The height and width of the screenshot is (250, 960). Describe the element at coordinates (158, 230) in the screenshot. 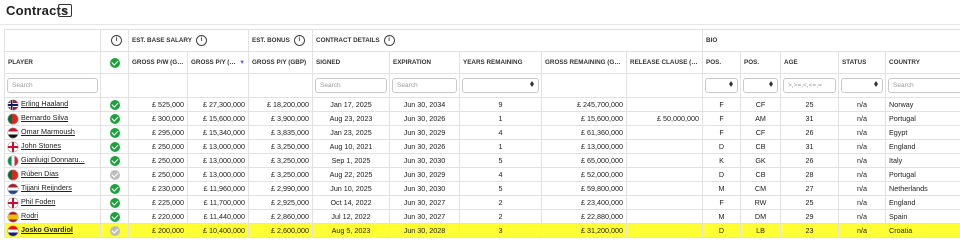

I see `gross-pw-cell: £ 200,000` at that location.